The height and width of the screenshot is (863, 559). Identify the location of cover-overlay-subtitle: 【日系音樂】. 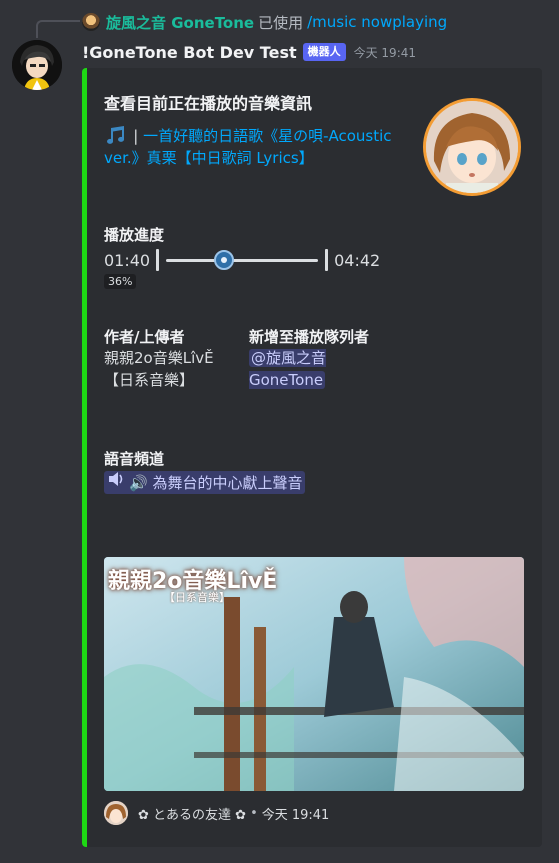
(197, 597).